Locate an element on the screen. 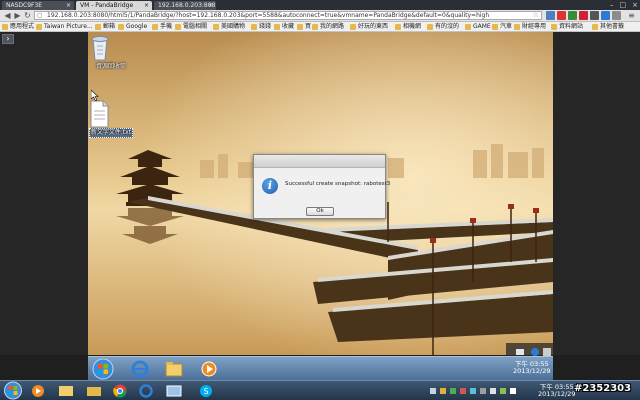  window-controls: – □ × is located at coordinates (624, 5).